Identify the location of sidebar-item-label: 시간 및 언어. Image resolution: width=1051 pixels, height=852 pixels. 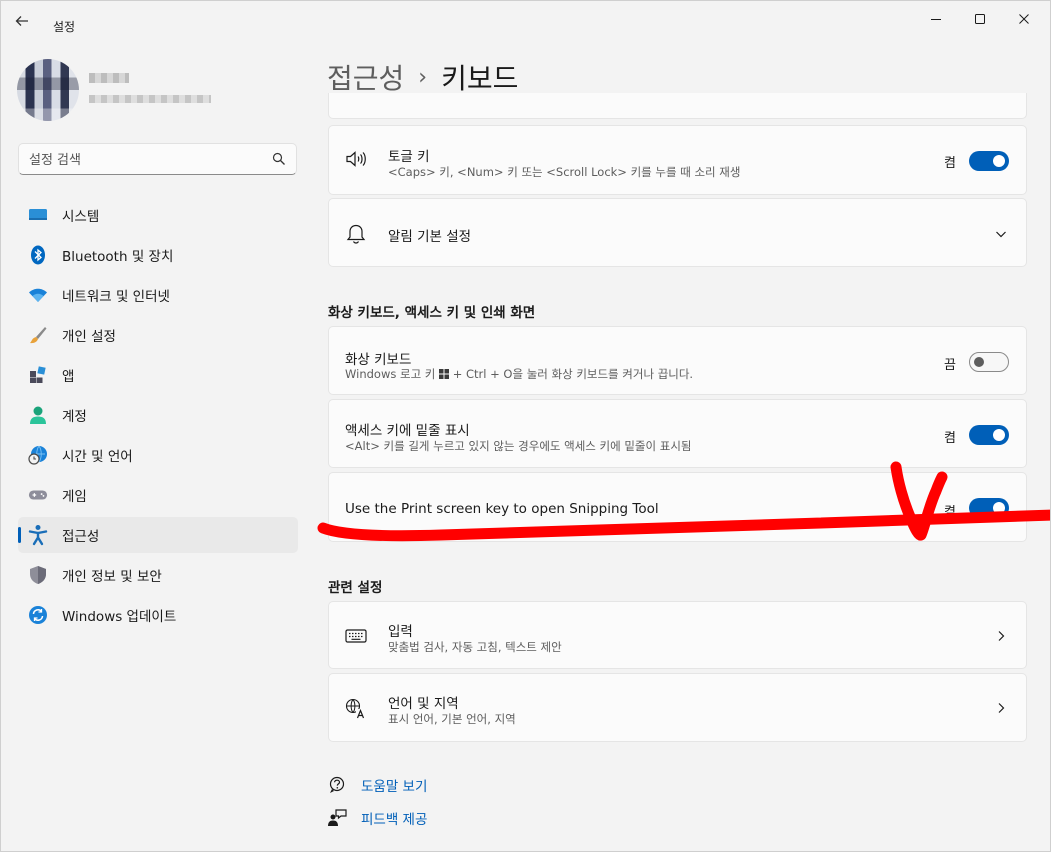
(97, 457).